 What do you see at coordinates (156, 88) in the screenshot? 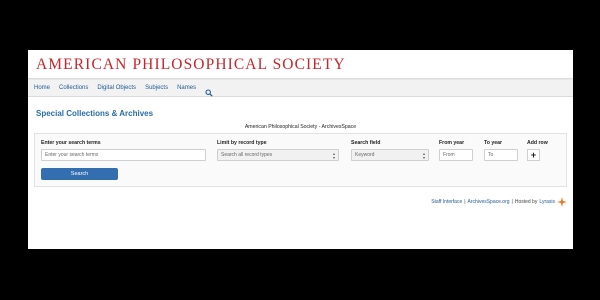
I see `nav-item-subjects: Subjects` at bounding box center [156, 88].